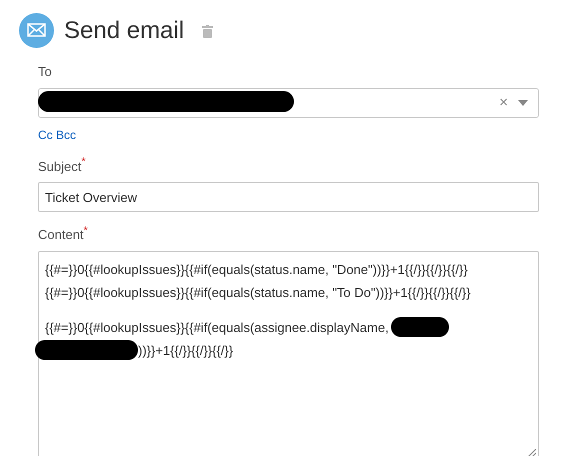  Describe the element at coordinates (256, 269) in the screenshot. I see `template-text: {{#=}}0{{#lookupIssues}}{{#if(equals(status.name, "Done"))}}+1{{/}}{{/}}{{/}}` at that location.